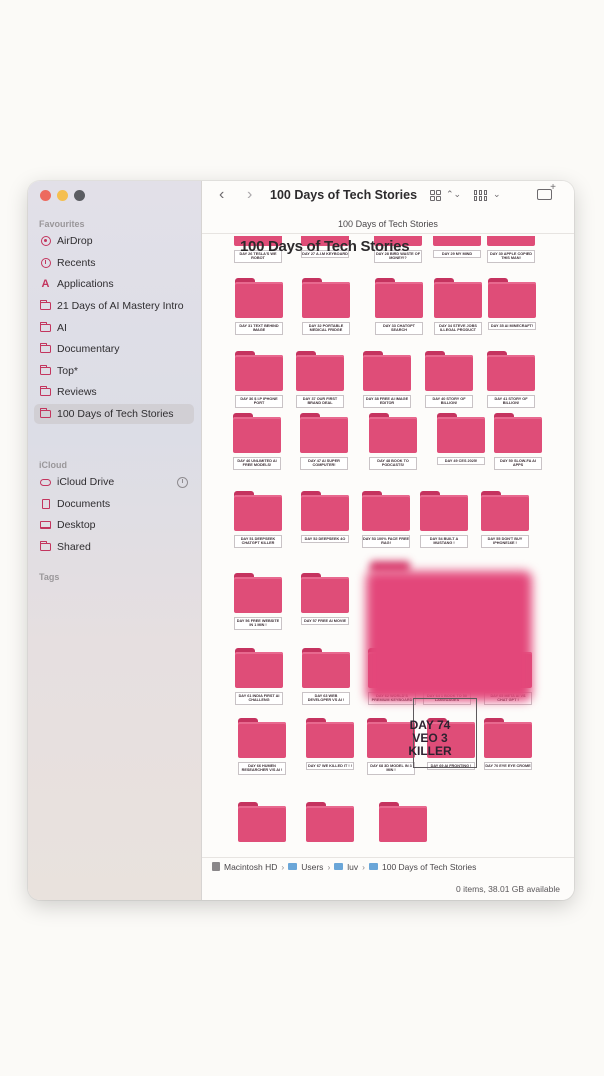 The width and height of the screenshot is (604, 1076). What do you see at coordinates (508, 766) in the screenshot?
I see `folder-label: DAY 70 EYE EYE CROME` at bounding box center [508, 766].